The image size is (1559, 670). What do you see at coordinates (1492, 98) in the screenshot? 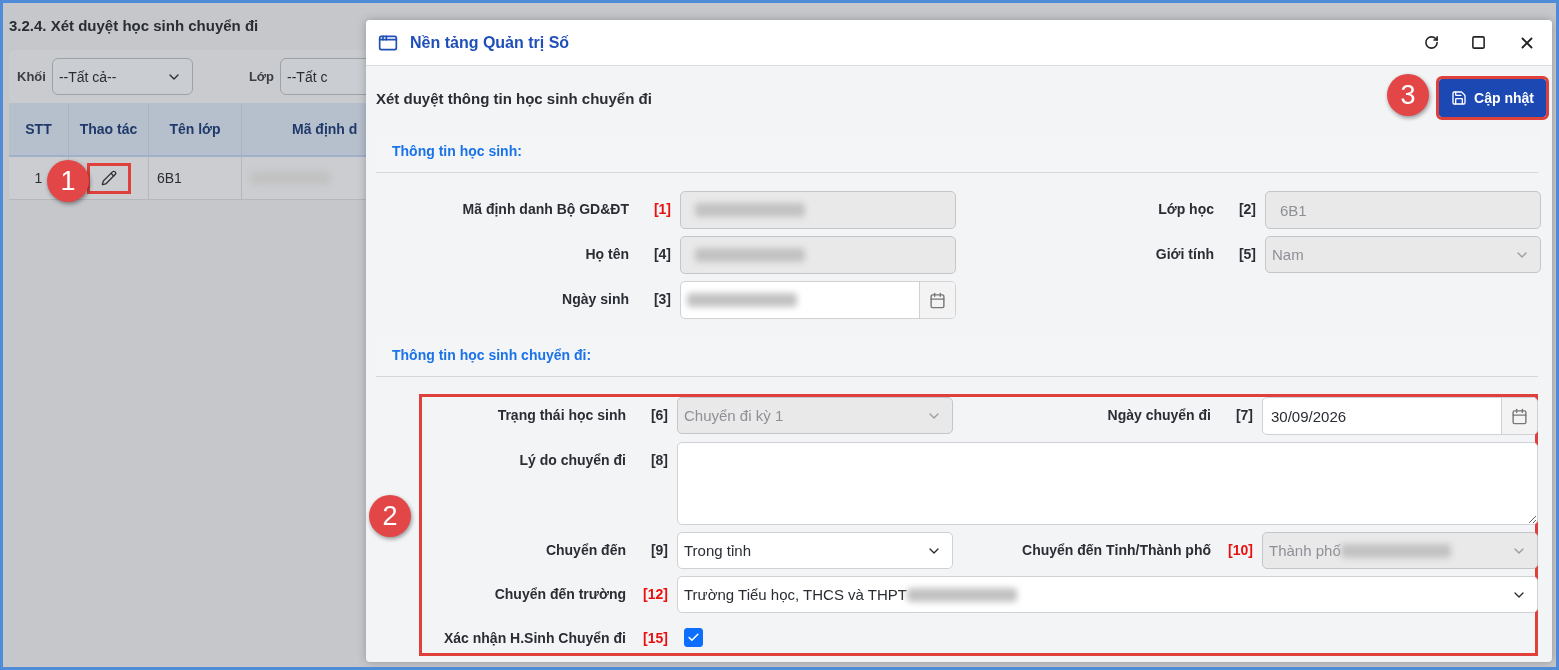
I see `update-button: Cập nhật` at bounding box center [1492, 98].